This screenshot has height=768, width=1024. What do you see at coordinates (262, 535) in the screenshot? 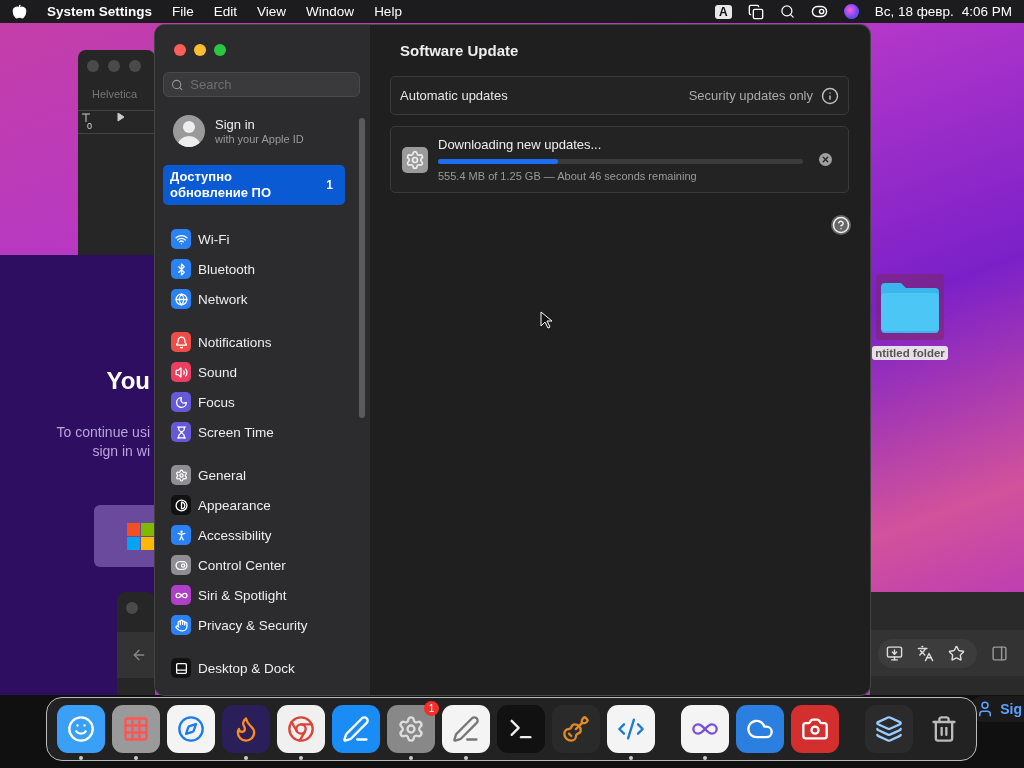
I see `sidebar-item: Accessibility` at bounding box center [262, 535].